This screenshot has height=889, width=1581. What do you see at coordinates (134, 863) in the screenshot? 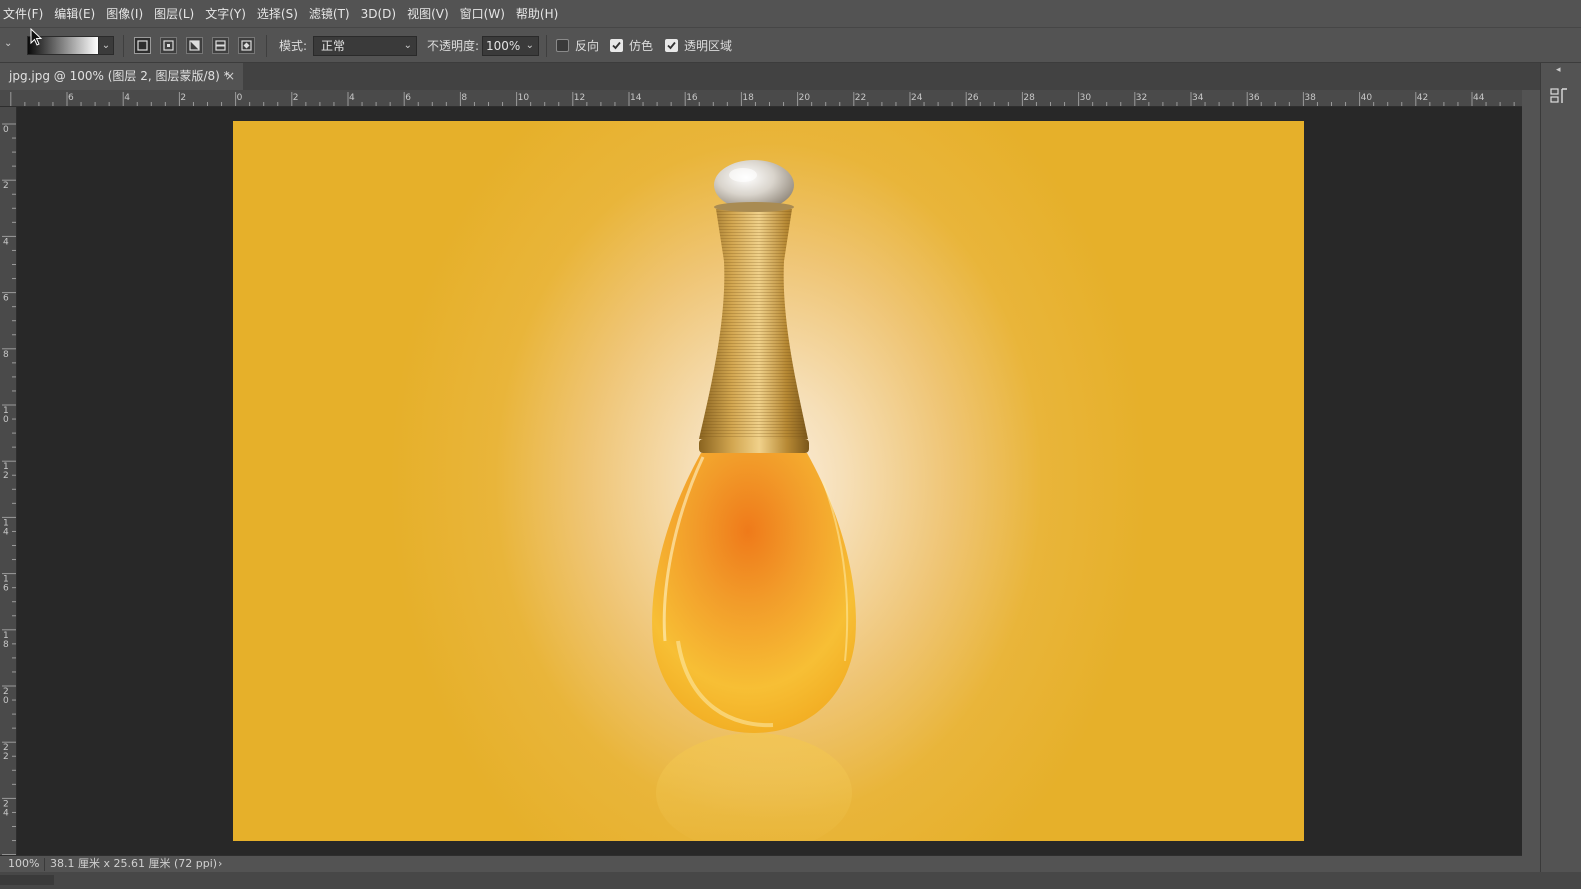
I see `document-size: 38.1 厘米 x 25.61 厘米 (72 ppi)` at bounding box center [134, 863].